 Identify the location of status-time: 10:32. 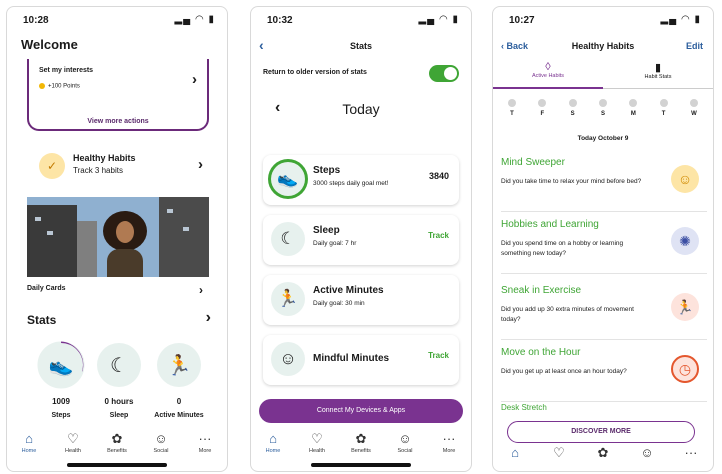
(280, 20).